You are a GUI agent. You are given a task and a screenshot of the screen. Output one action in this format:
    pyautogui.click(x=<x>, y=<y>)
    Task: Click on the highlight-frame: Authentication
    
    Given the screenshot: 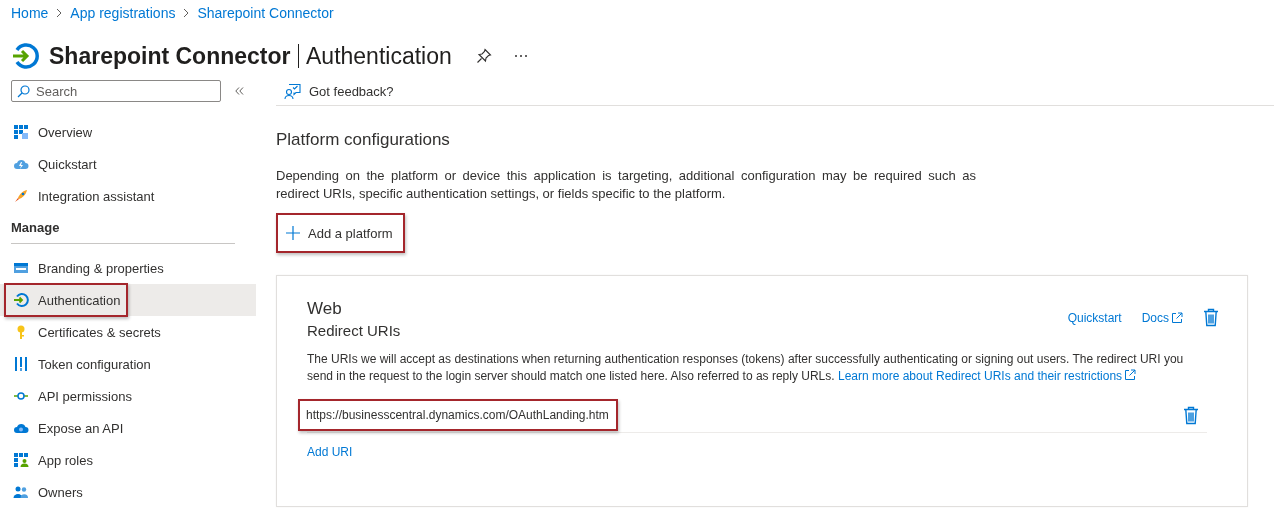 What is the action you would take?
    pyautogui.click(x=66, y=300)
    